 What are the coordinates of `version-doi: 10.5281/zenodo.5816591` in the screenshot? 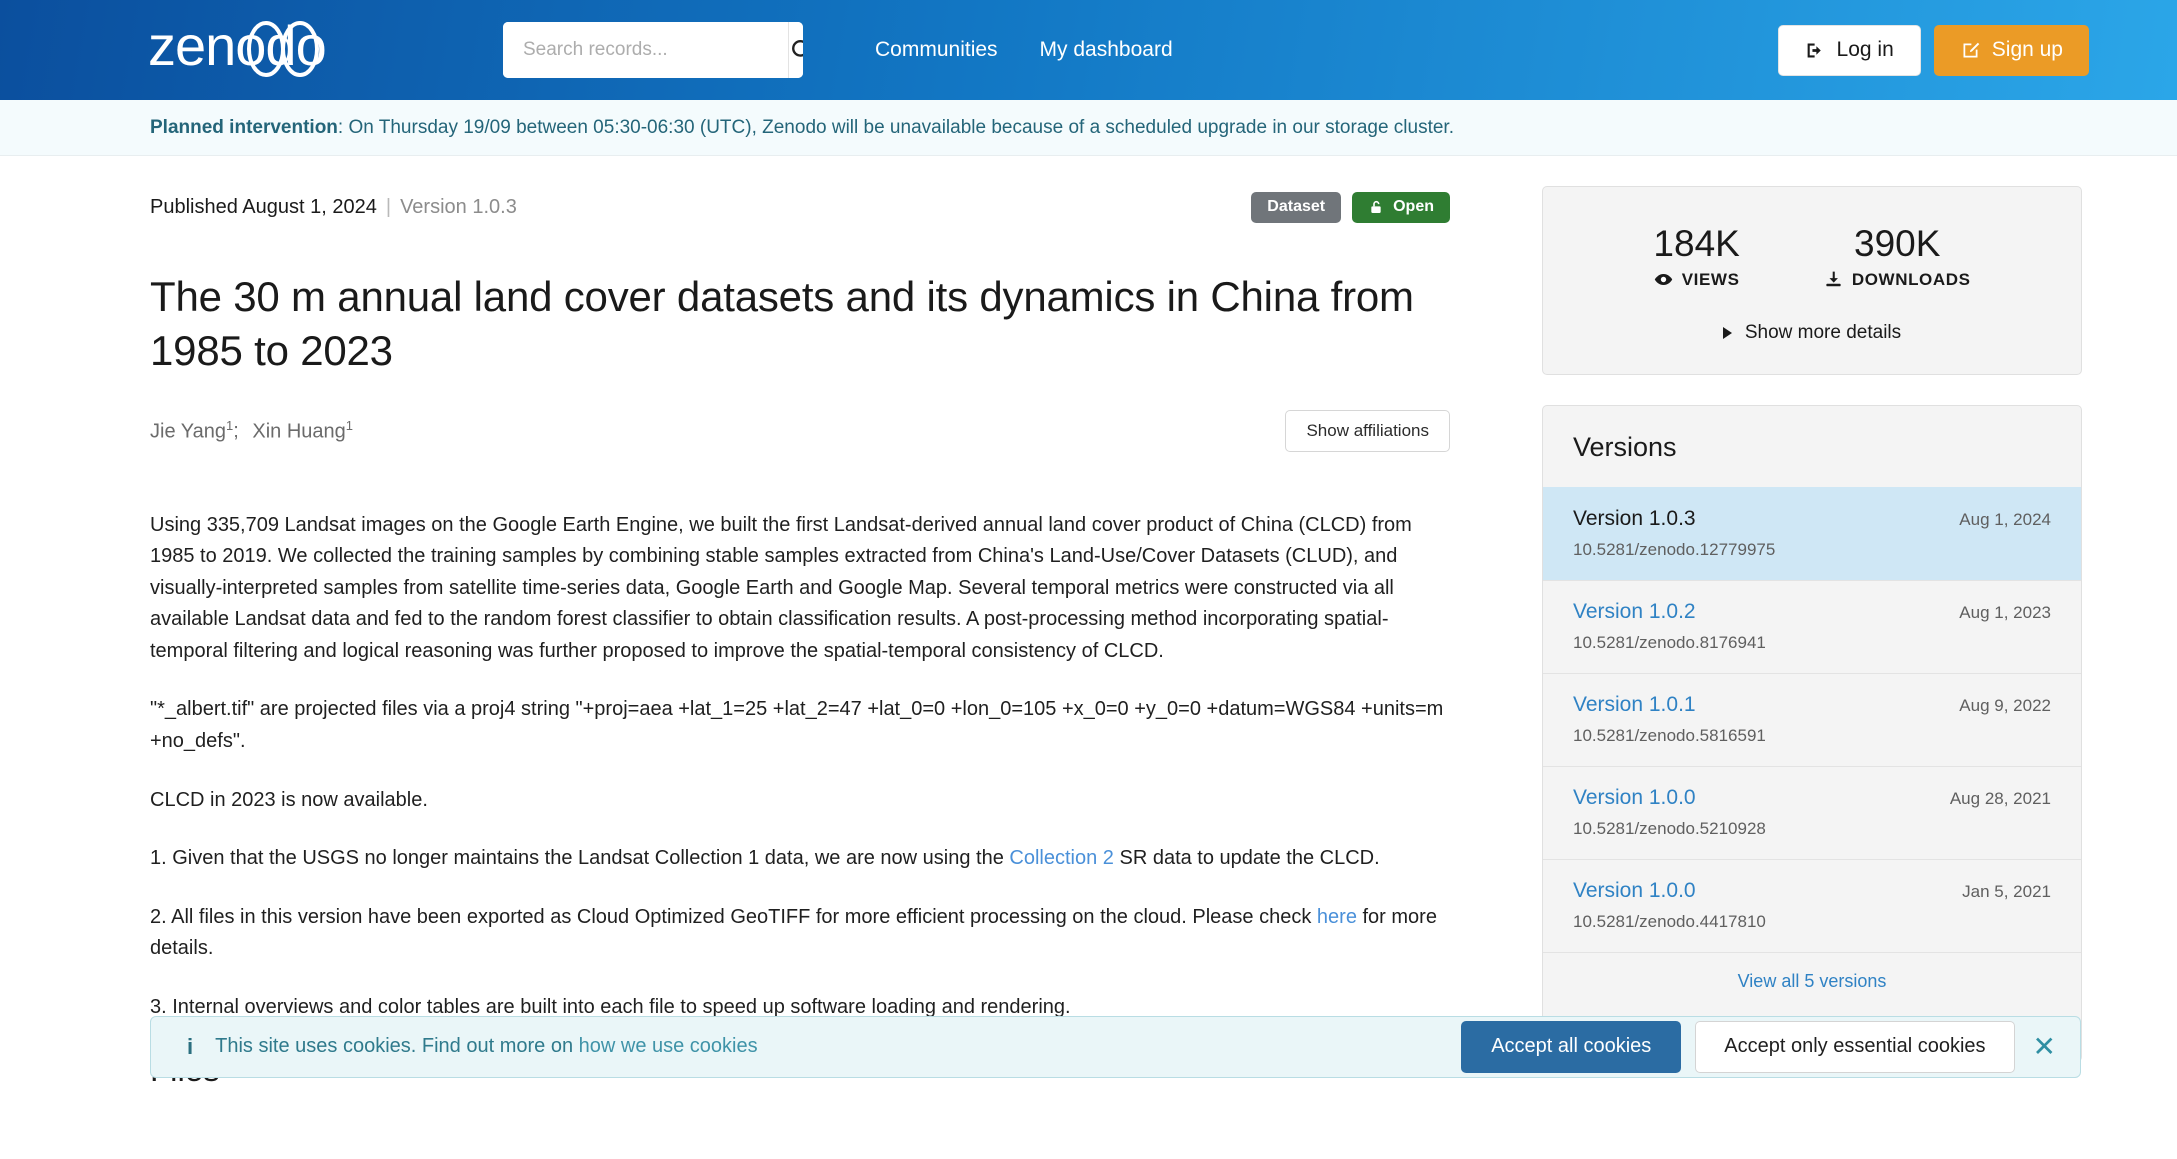 It's located at (1669, 735).